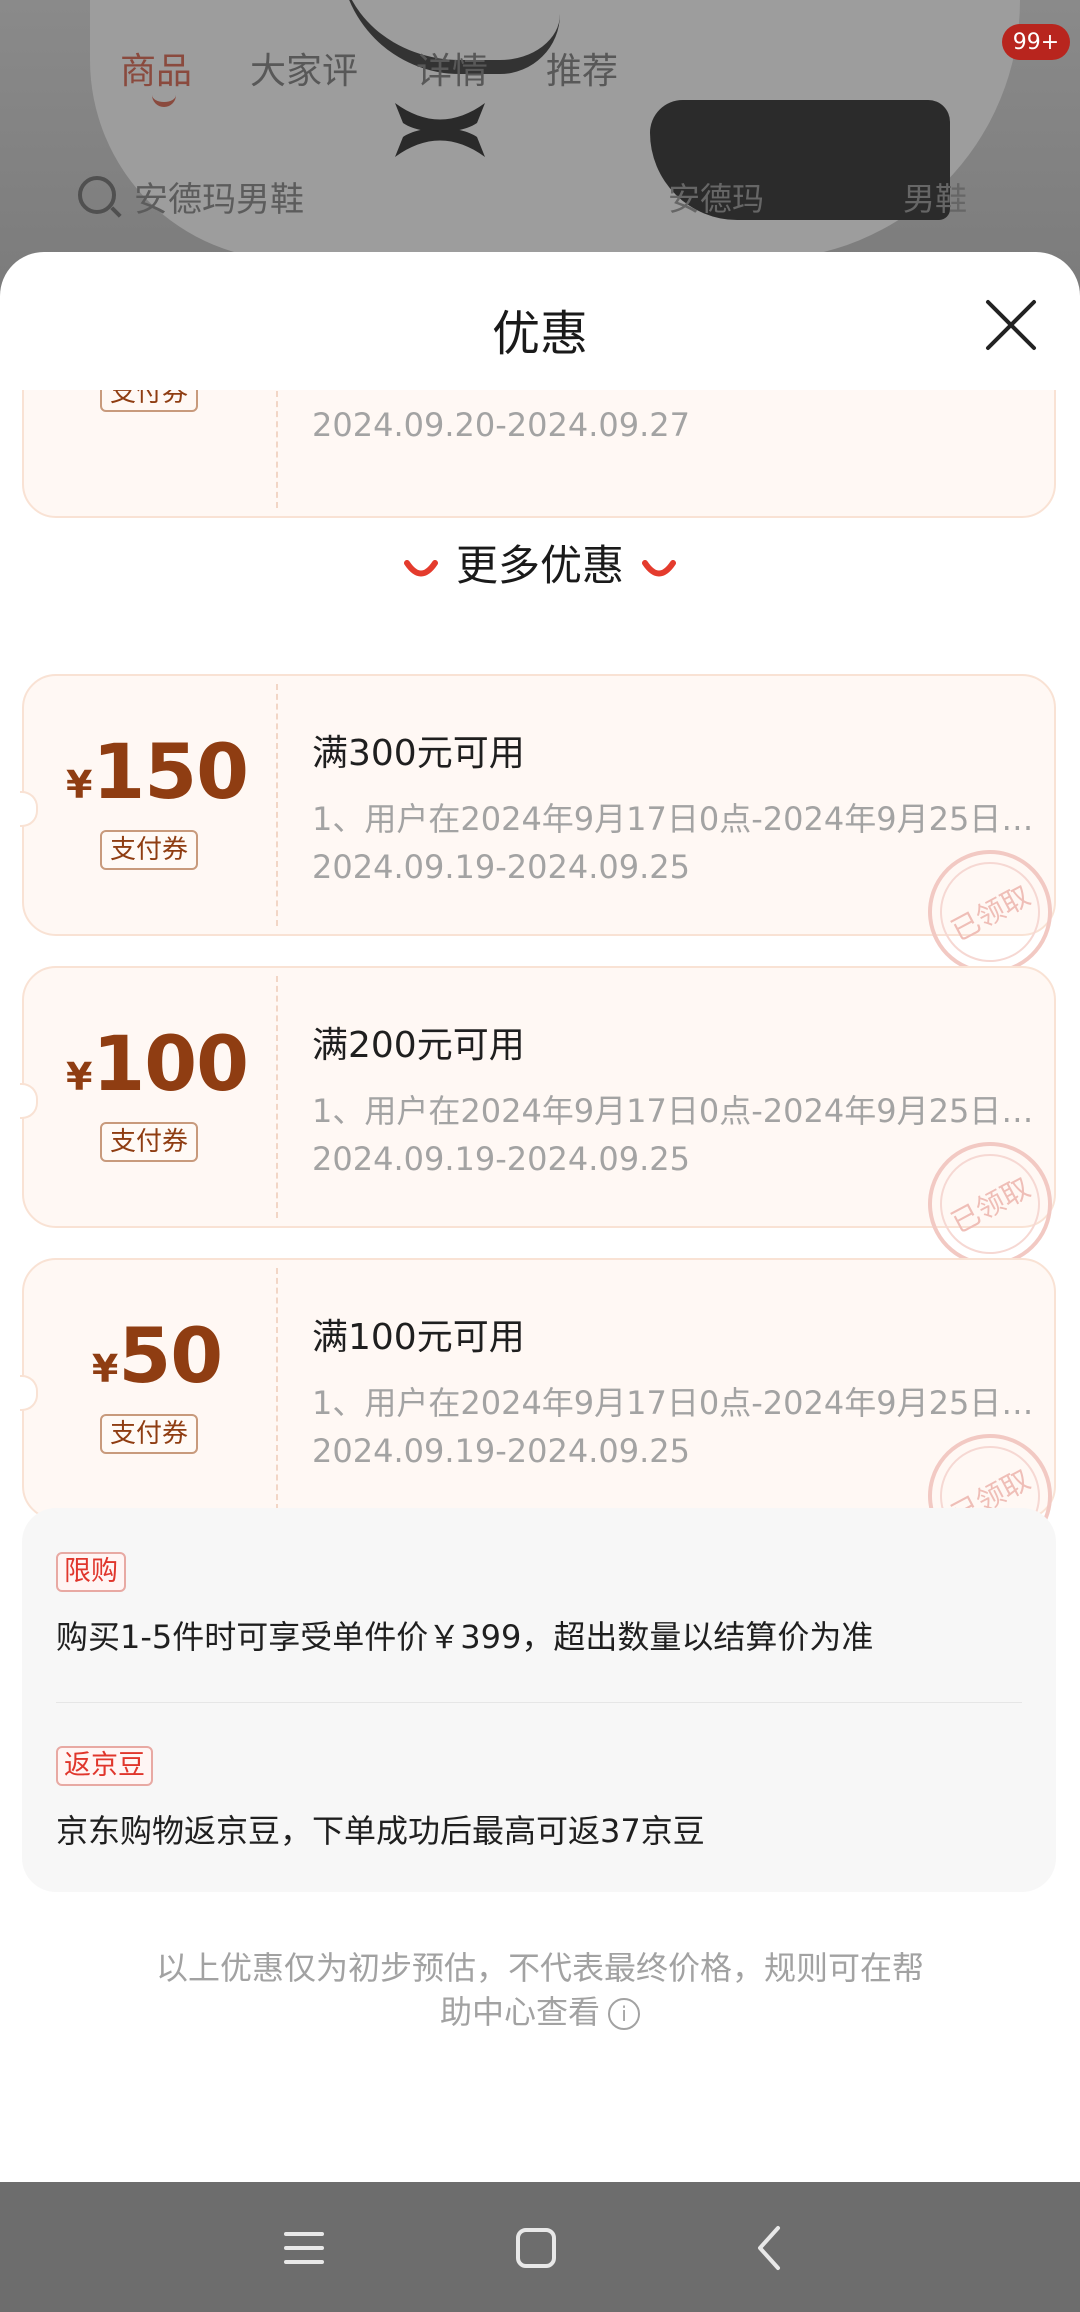  Describe the element at coordinates (418, 1337) in the screenshot. I see `coupon-condition: 满100元可用` at that location.